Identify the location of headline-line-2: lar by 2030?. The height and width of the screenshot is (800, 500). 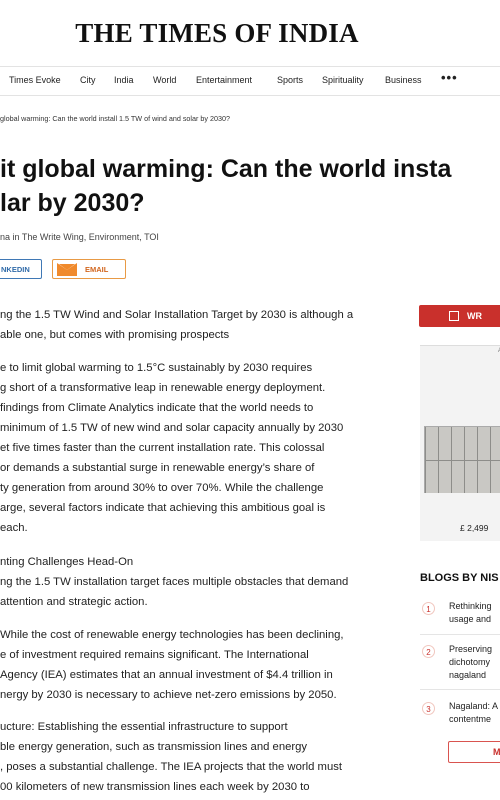
(72, 203).